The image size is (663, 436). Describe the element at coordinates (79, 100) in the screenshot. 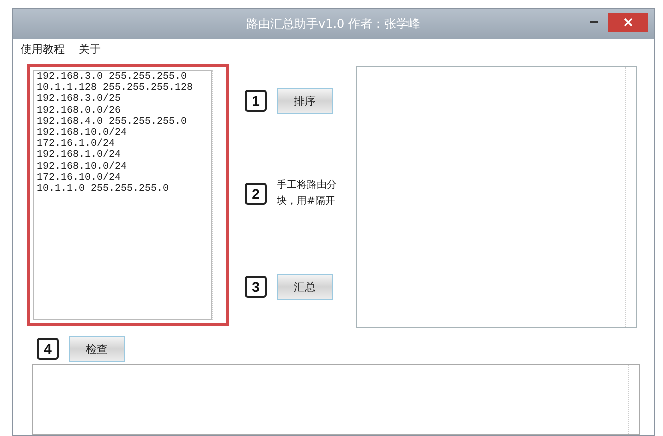

I see `route-line: 192.168.3.0/25` at that location.